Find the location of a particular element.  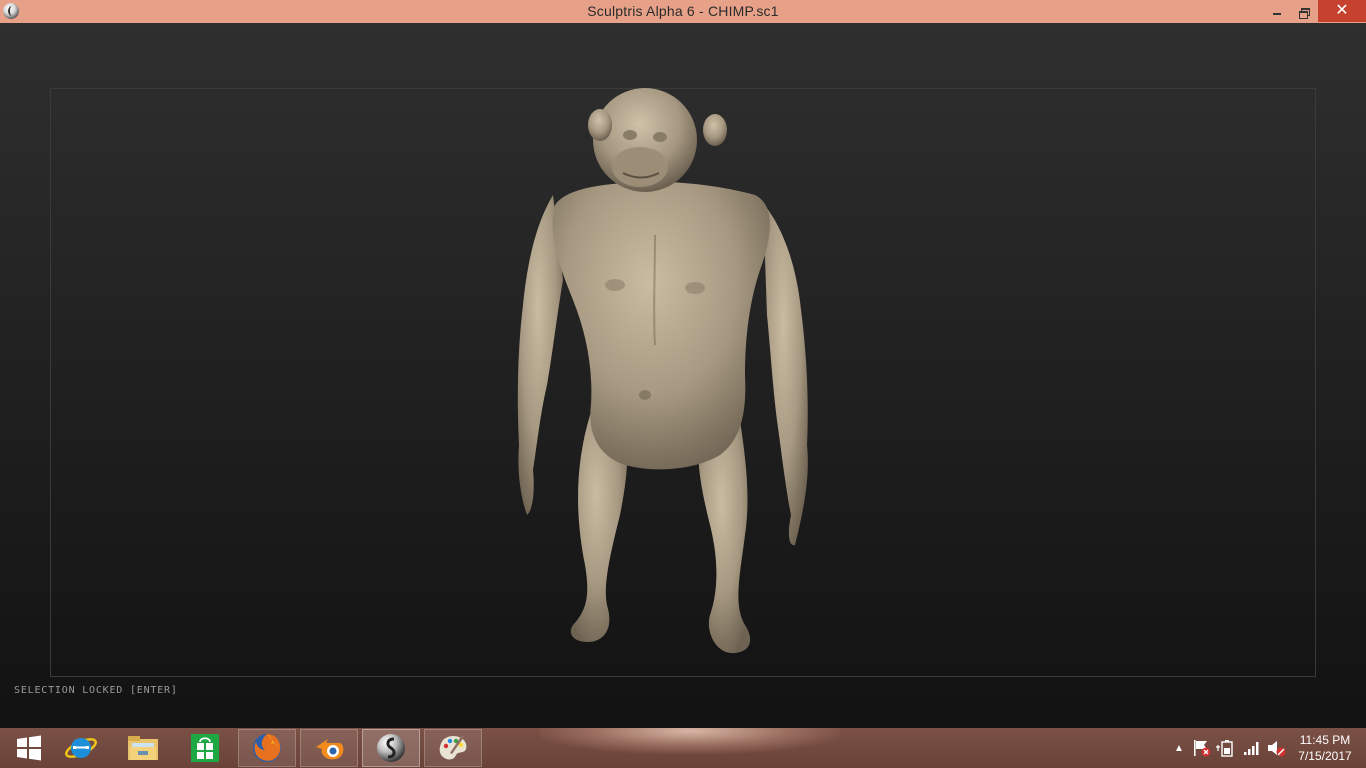

paint-palette-icon is located at coordinates (453, 747).